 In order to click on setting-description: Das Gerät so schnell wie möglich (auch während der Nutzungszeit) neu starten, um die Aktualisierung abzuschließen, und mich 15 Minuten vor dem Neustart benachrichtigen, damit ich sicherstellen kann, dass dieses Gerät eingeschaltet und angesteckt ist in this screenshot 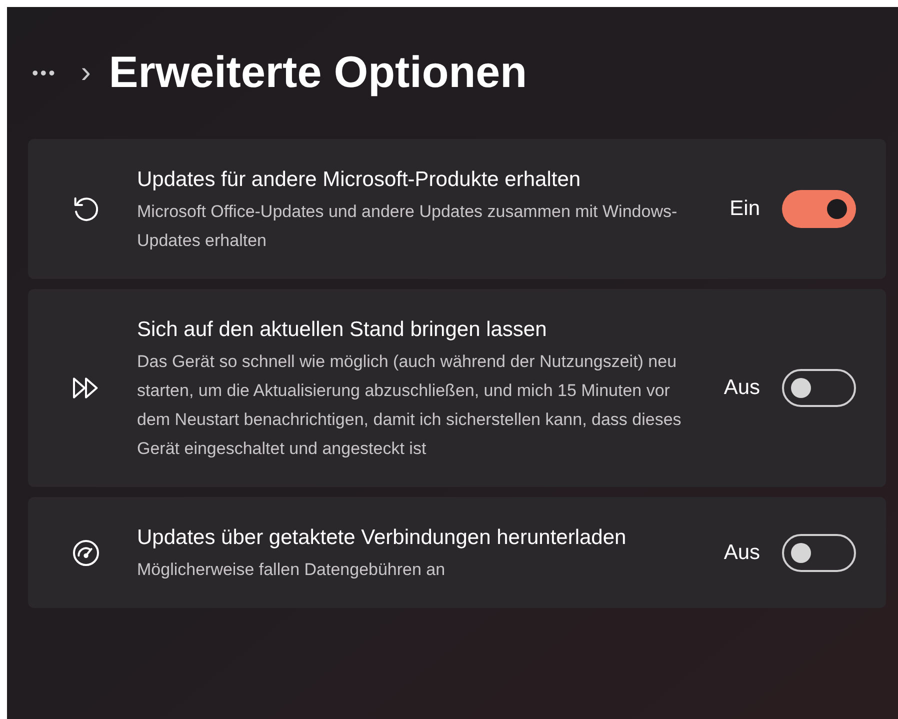, I will do `click(409, 405)`.